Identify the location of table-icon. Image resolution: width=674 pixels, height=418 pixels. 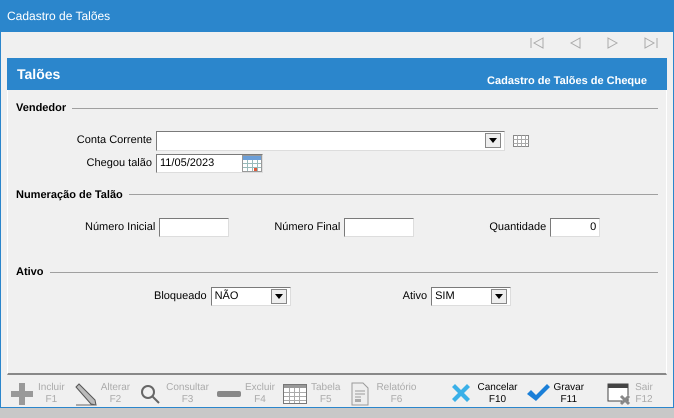
(295, 394).